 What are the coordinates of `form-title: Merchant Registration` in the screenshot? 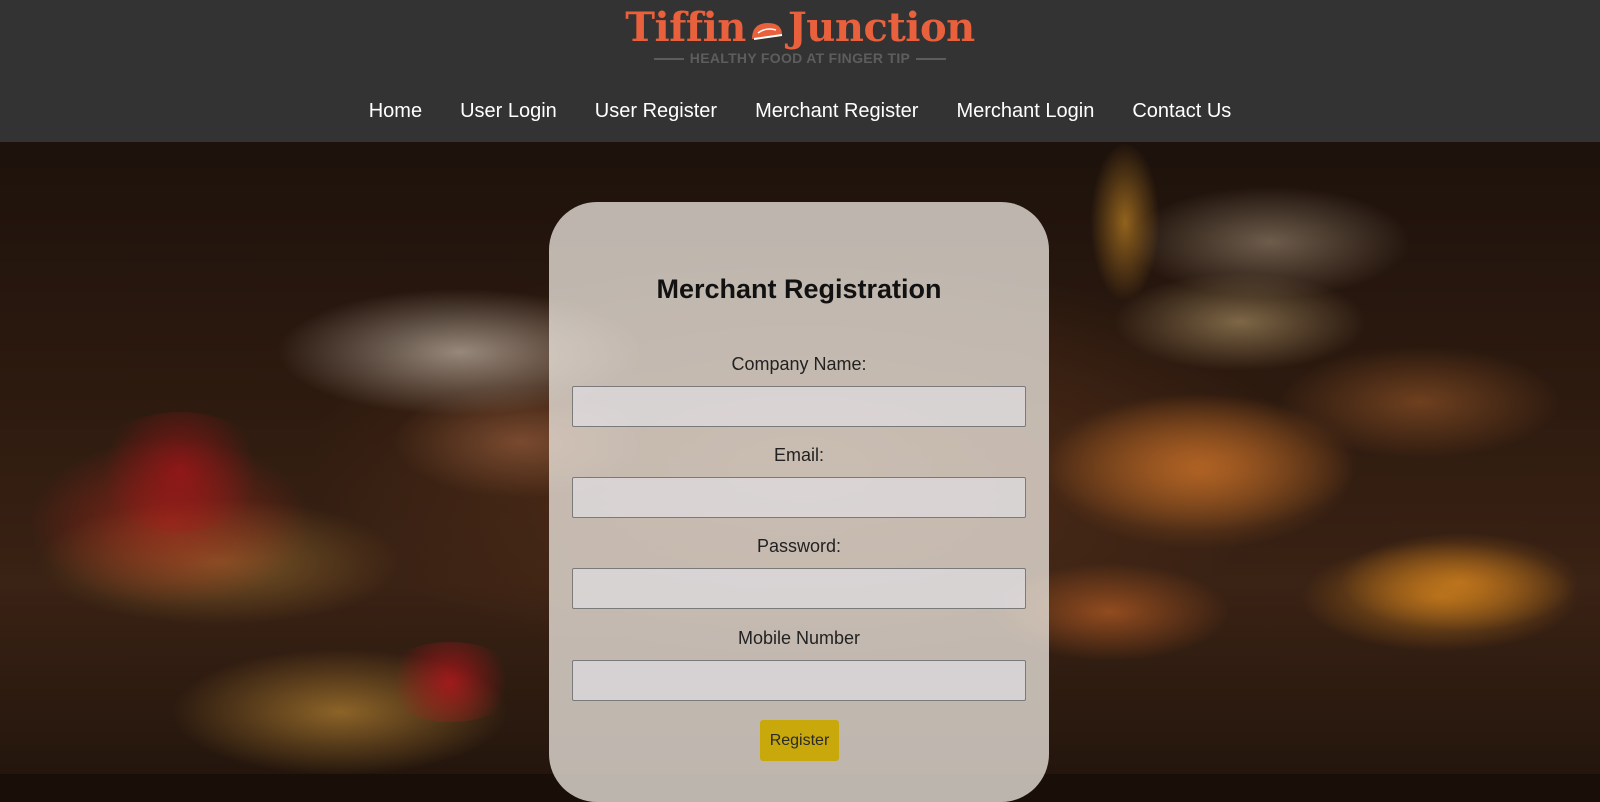 It's located at (799, 289).